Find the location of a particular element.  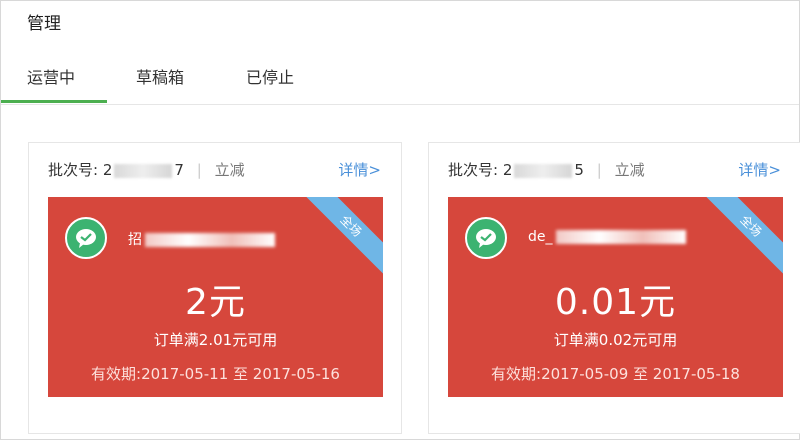

merchant-name: 招 is located at coordinates (201, 239).